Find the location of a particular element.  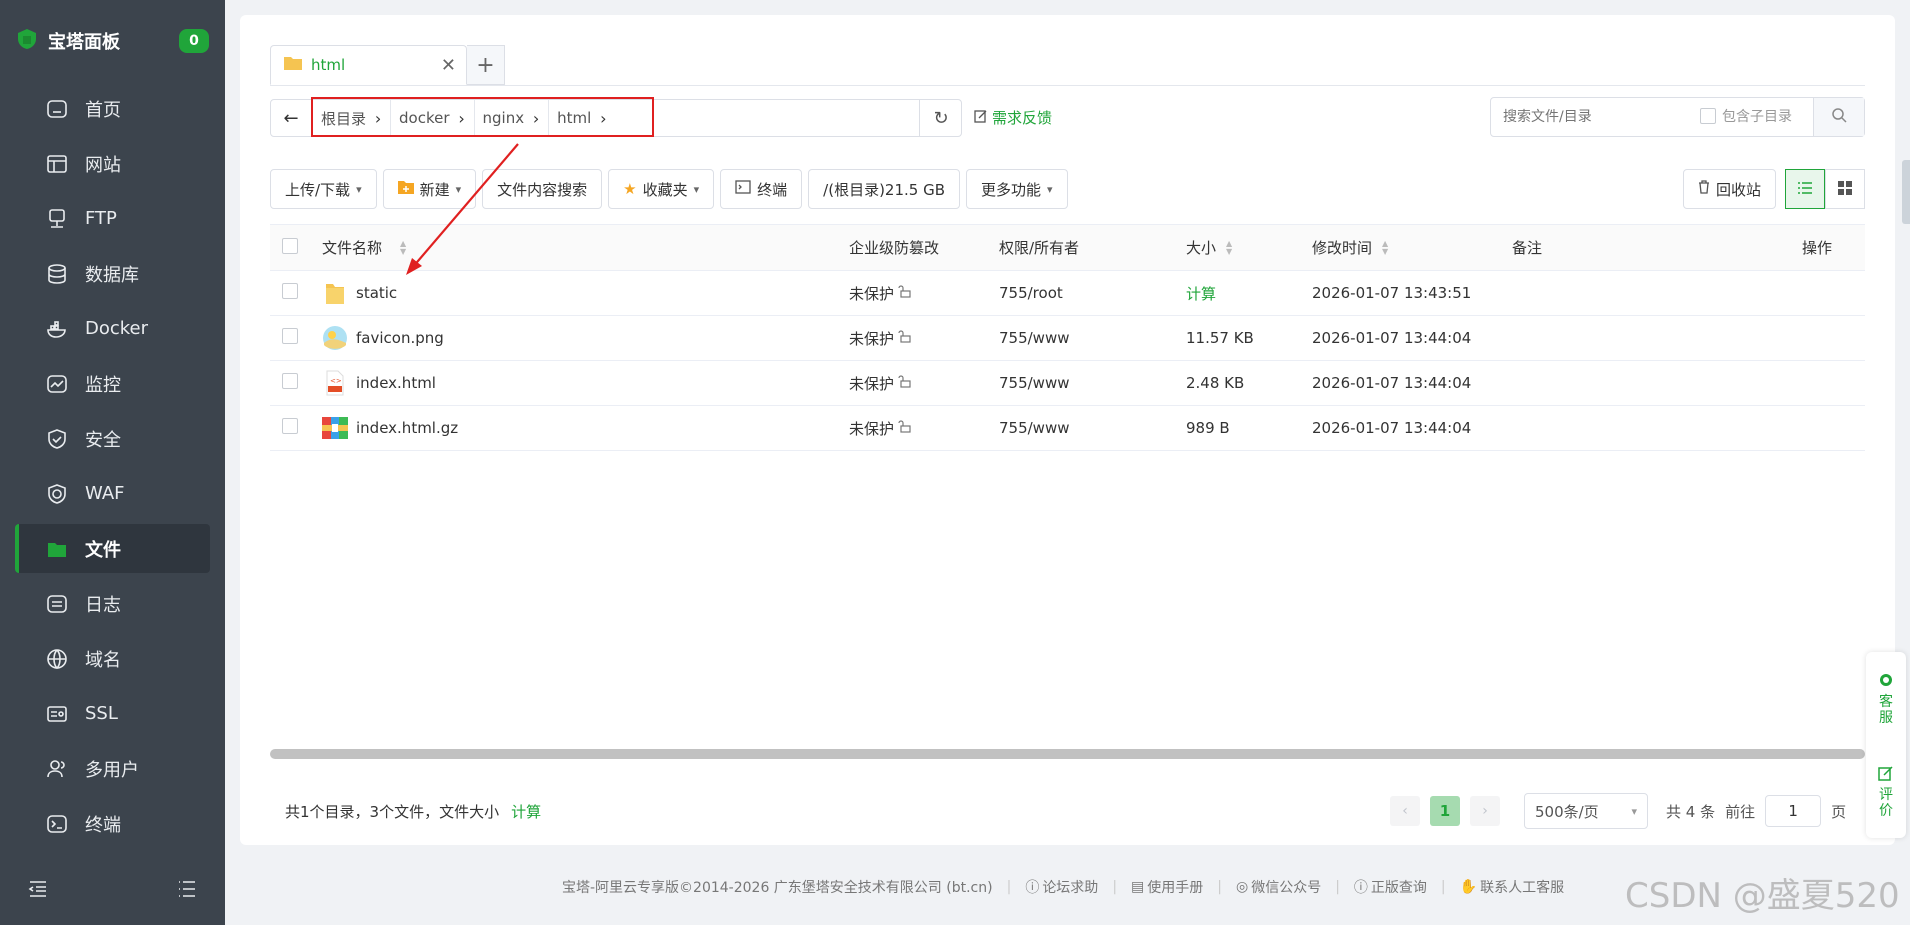

sidebar-item-label: Docker is located at coordinates (117, 328).